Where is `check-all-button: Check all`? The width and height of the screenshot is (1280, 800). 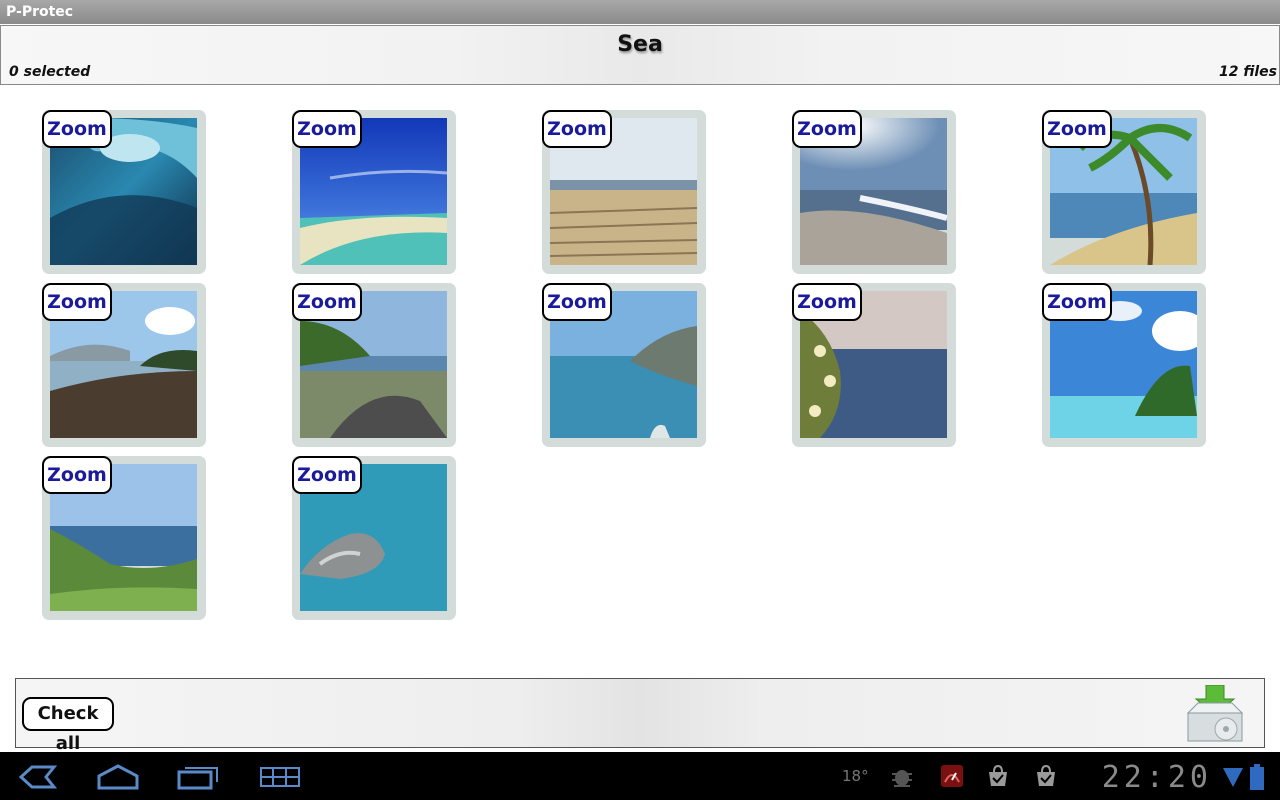 check-all-button: Check all is located at coordinates (68, 725).